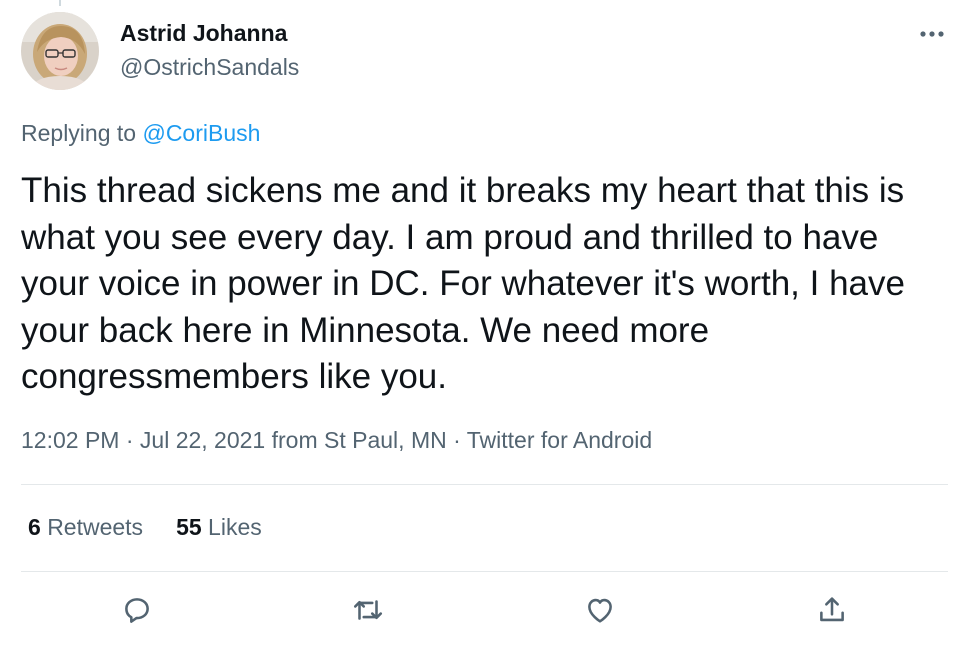  Describe the element at coordinates (79, 133) in the screenshot. I see `replying-to-label: Replying to` at that location.